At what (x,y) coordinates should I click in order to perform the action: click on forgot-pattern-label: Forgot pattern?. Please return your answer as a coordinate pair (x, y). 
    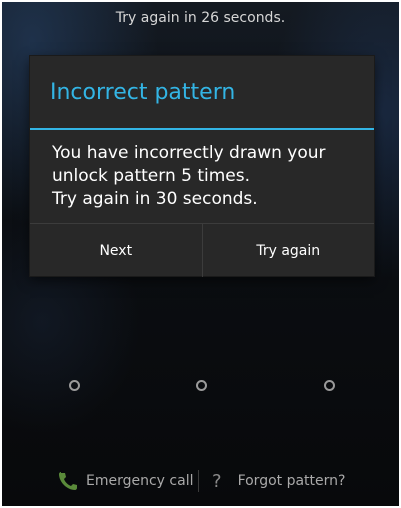
    Looking at the image, I should click on (291, 481).